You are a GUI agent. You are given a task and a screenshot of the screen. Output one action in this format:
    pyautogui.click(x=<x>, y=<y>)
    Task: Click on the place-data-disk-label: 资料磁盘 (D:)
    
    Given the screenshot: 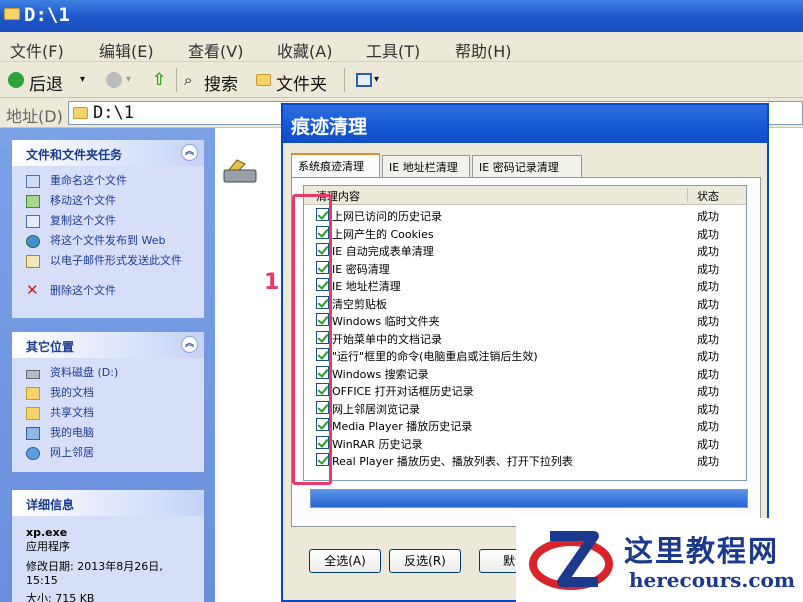 What is the action you would take?
    pyautogui.click(x=84, y=372)
    